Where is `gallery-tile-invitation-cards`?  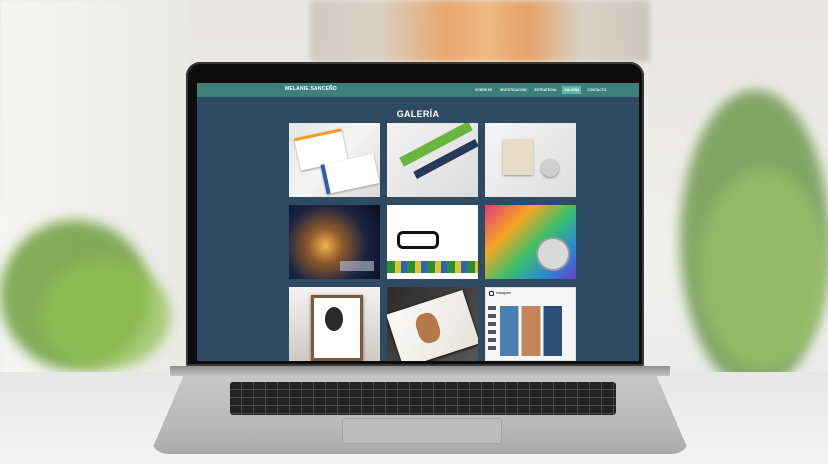
gallery-tile-invitation-cards is located at coordinates (530, 160).